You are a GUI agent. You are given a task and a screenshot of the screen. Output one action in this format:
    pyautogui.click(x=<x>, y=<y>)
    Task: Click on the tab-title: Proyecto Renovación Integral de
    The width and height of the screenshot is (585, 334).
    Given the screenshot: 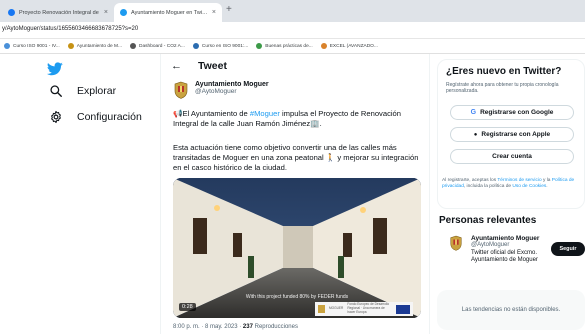 What is the action you would take?
    pyautogui.click(x=59, y=12)
    